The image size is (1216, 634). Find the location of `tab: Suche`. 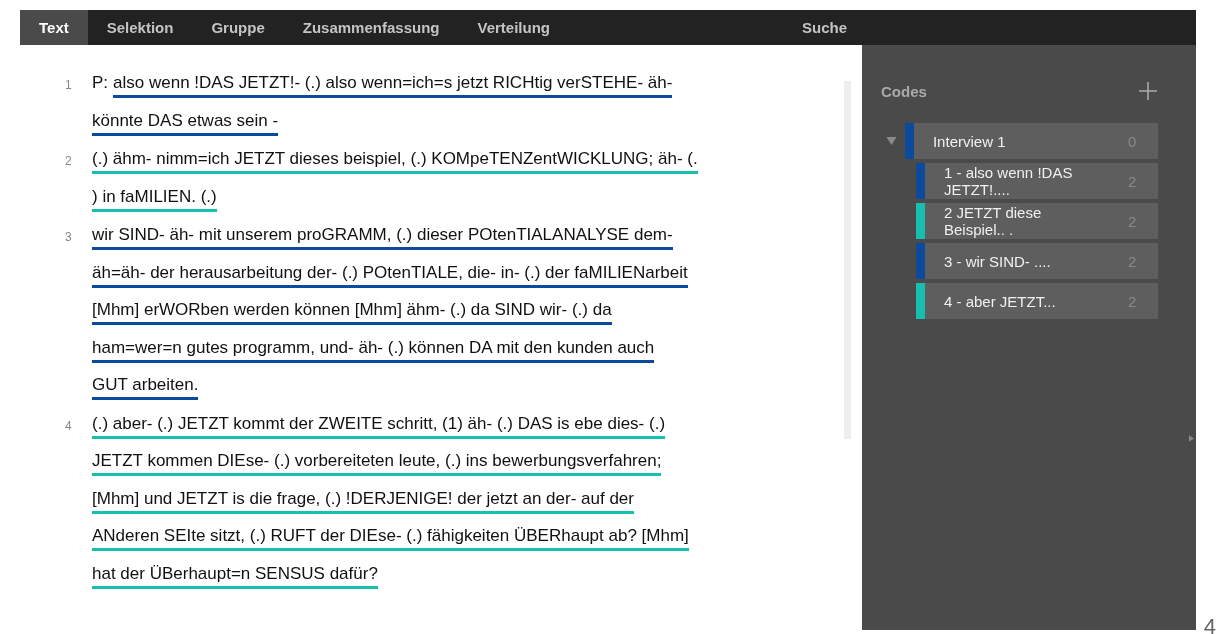

tab: Suche is located at coordinates (824, 27).